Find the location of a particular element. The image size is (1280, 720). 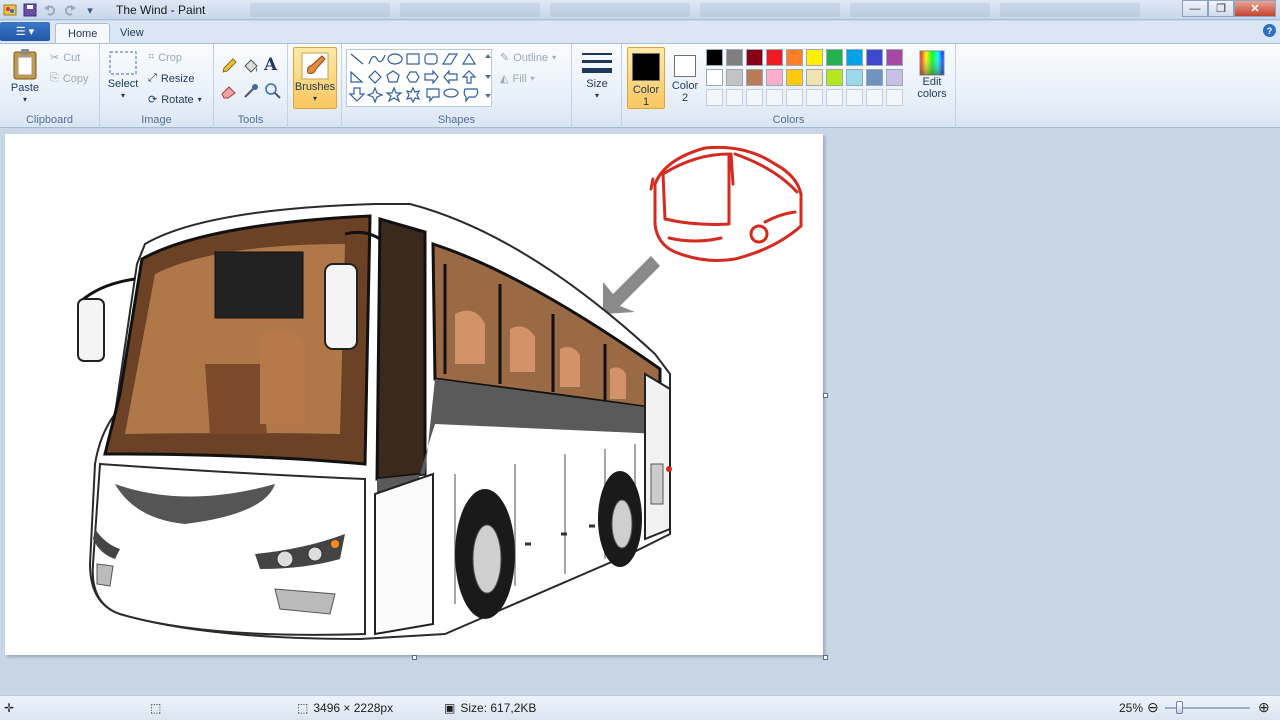

pencil-icon is located at coordinates (229, 66).